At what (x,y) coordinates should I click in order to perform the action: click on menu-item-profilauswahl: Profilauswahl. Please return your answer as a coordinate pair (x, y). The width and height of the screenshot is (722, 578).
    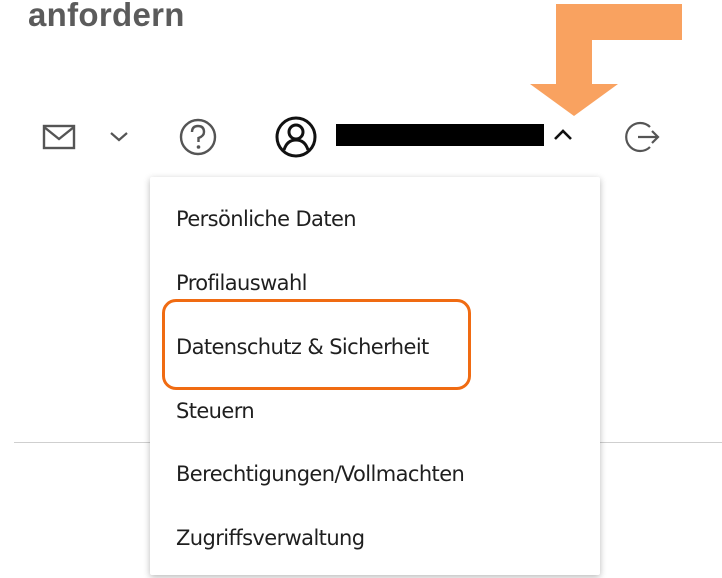
    Looking at the image, I should click on (241, 283).